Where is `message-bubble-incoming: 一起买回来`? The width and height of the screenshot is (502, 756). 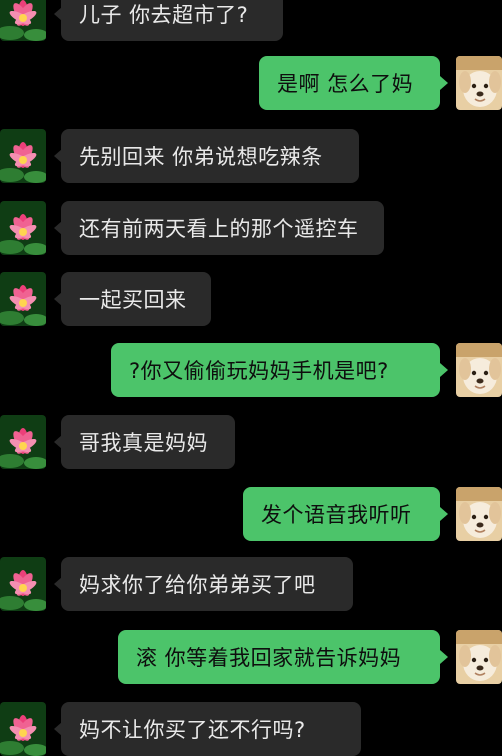 message-bubble-incoming: 一起买回来 is located at coordinates (136, 299).